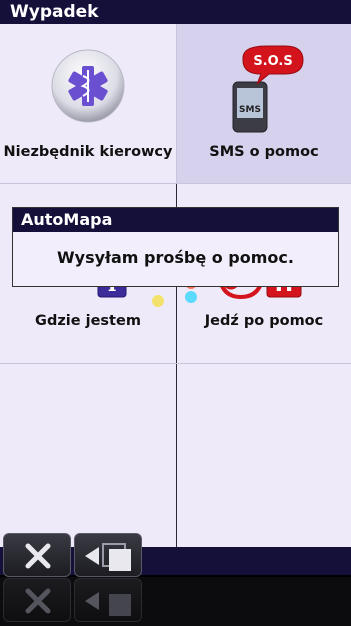 The width and height of the screenshot is (351, 626). I want to click on back-button, so click(108, 555).